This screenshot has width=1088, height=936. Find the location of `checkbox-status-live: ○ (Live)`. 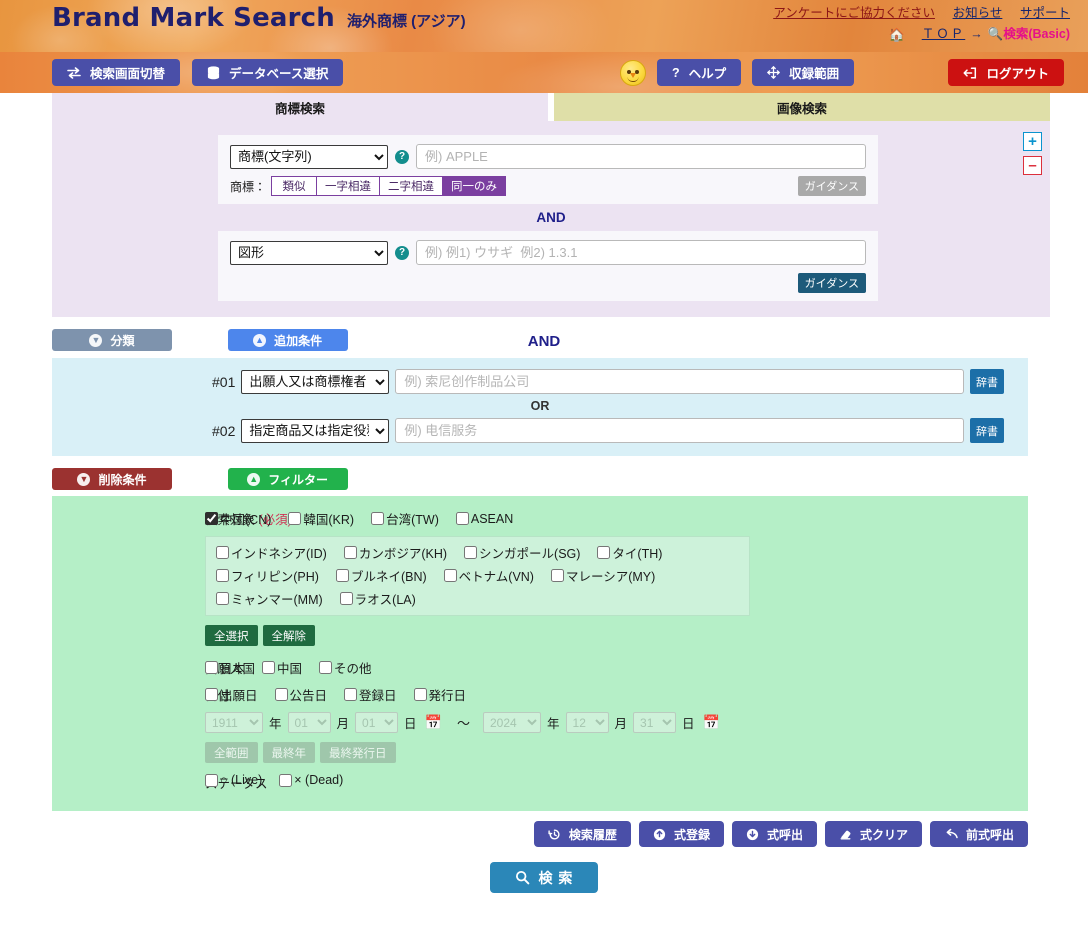

checkbox-status-live: ○ (Live) is located at coordinates (233, 780).